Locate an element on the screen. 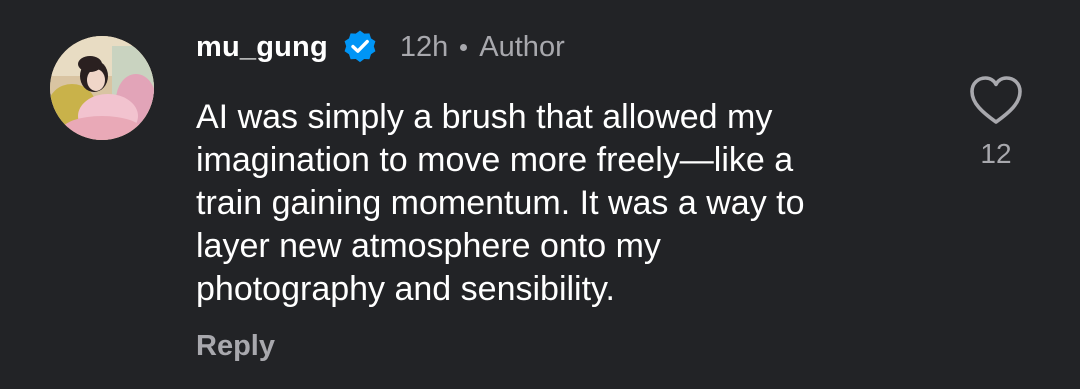 Image resolution: width=1080 pixels, height=389 pixels. comment-line: train gaining momentum. It was a way to is located at coordinates (500, 203).